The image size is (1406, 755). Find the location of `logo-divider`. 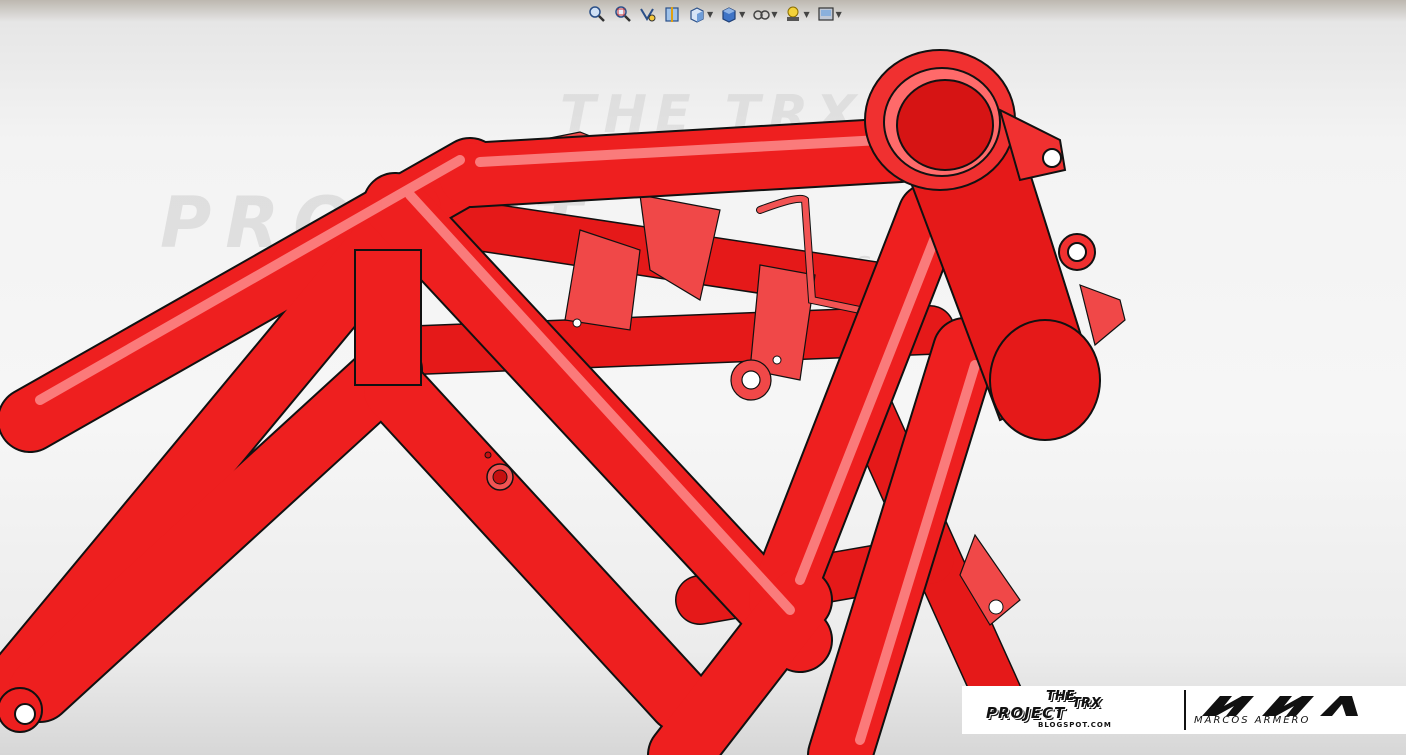

logo-divider is located at coordinates (1185, 710).